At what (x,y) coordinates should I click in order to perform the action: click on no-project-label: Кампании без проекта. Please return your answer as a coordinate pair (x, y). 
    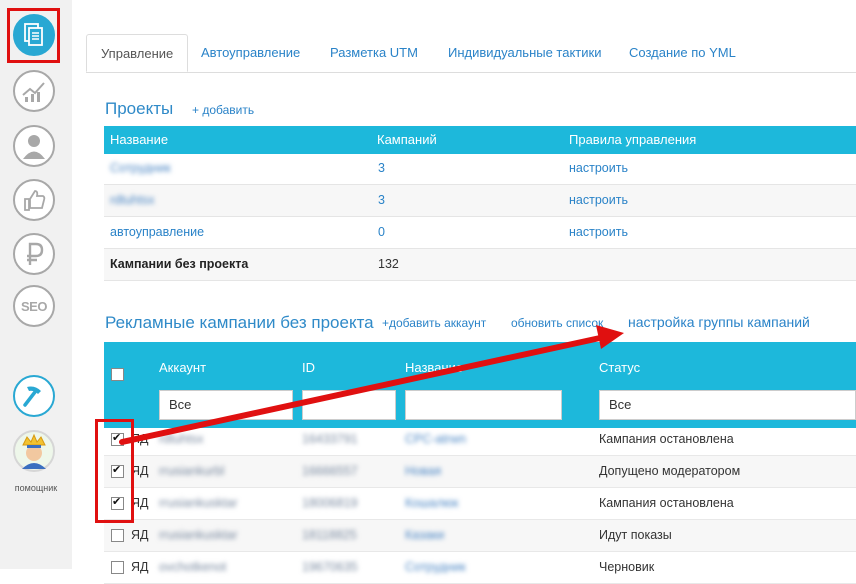
    Looking at the image, I should click on (179, 264).